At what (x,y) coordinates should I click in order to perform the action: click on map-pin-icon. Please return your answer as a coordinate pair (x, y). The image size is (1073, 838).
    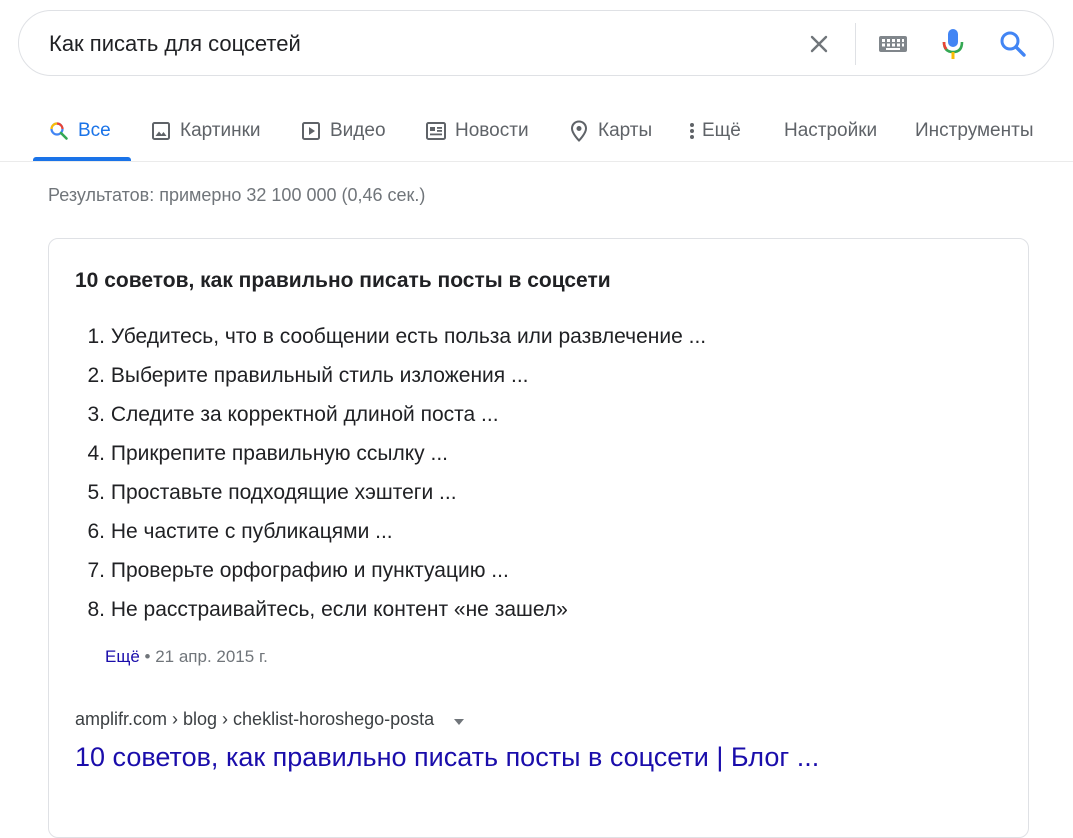
    Looking at the image, I should click on (579, 131).